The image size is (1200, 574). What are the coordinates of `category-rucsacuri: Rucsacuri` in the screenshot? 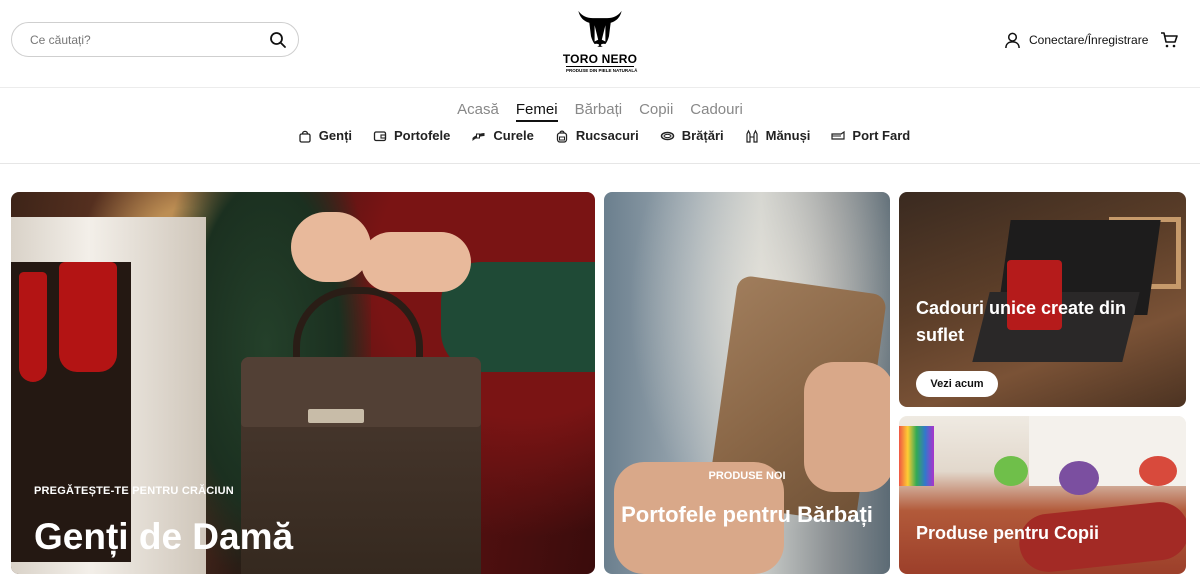 It's located at (597, 135).